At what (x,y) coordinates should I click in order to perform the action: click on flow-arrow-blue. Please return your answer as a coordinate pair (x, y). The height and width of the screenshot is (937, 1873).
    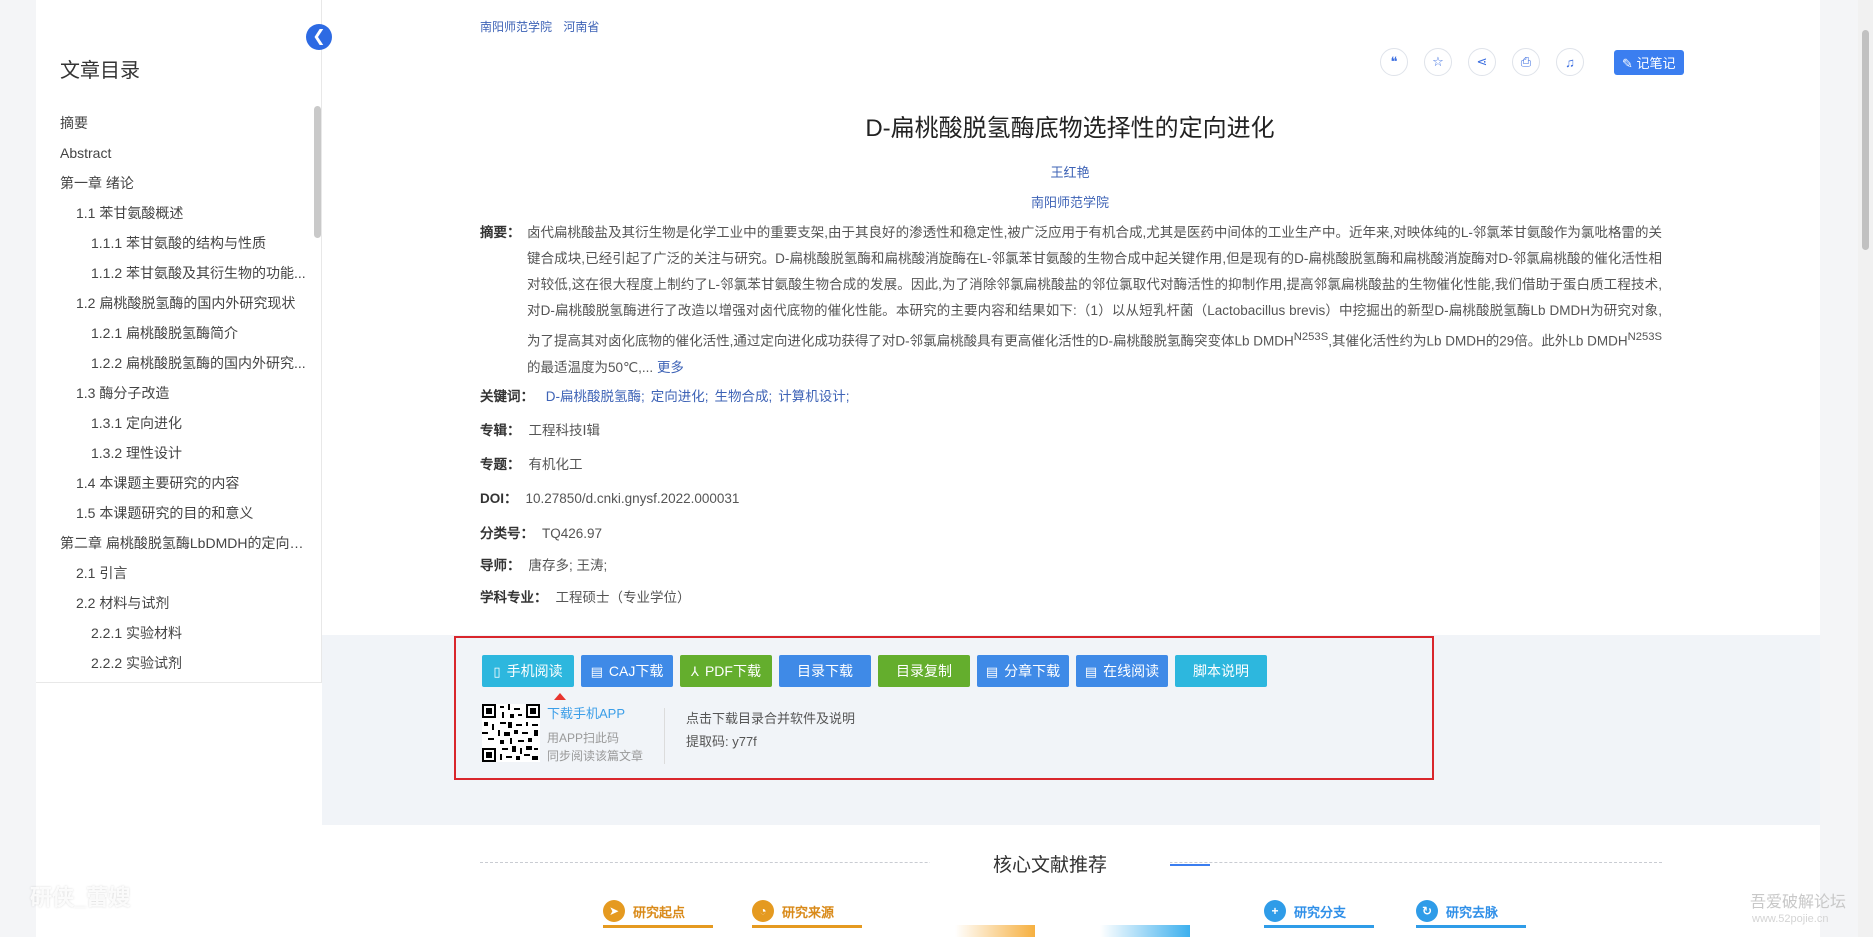
    Looking at the image, I should click on (1145, 931).